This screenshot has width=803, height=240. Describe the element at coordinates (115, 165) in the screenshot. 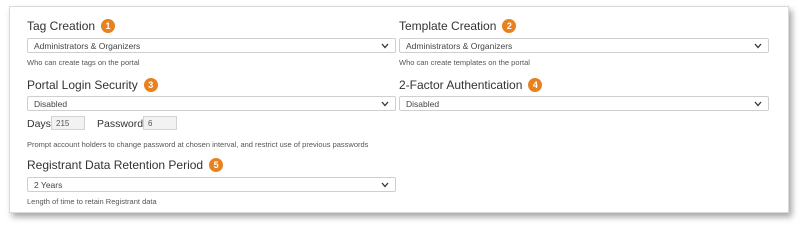

I see `registrant-retention-label: Registrant Data Retention Period` at that location.